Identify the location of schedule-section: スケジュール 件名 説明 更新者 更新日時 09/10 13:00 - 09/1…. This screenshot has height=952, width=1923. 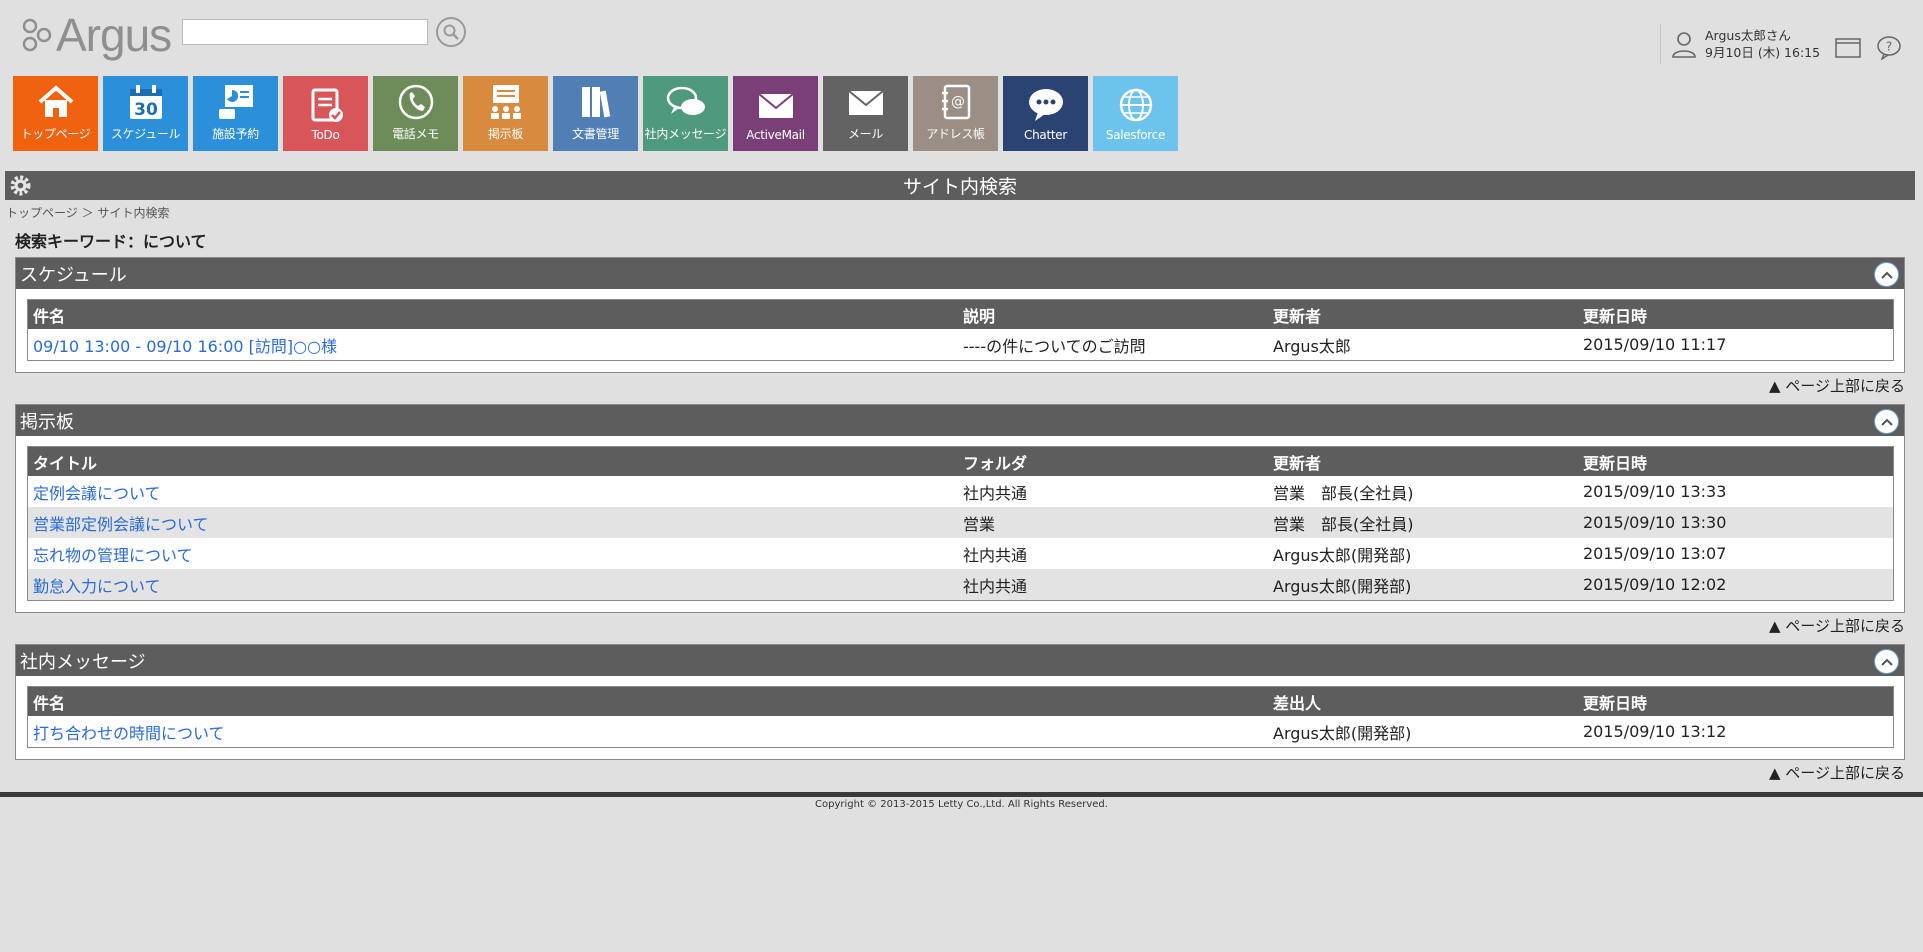
(960, 315).